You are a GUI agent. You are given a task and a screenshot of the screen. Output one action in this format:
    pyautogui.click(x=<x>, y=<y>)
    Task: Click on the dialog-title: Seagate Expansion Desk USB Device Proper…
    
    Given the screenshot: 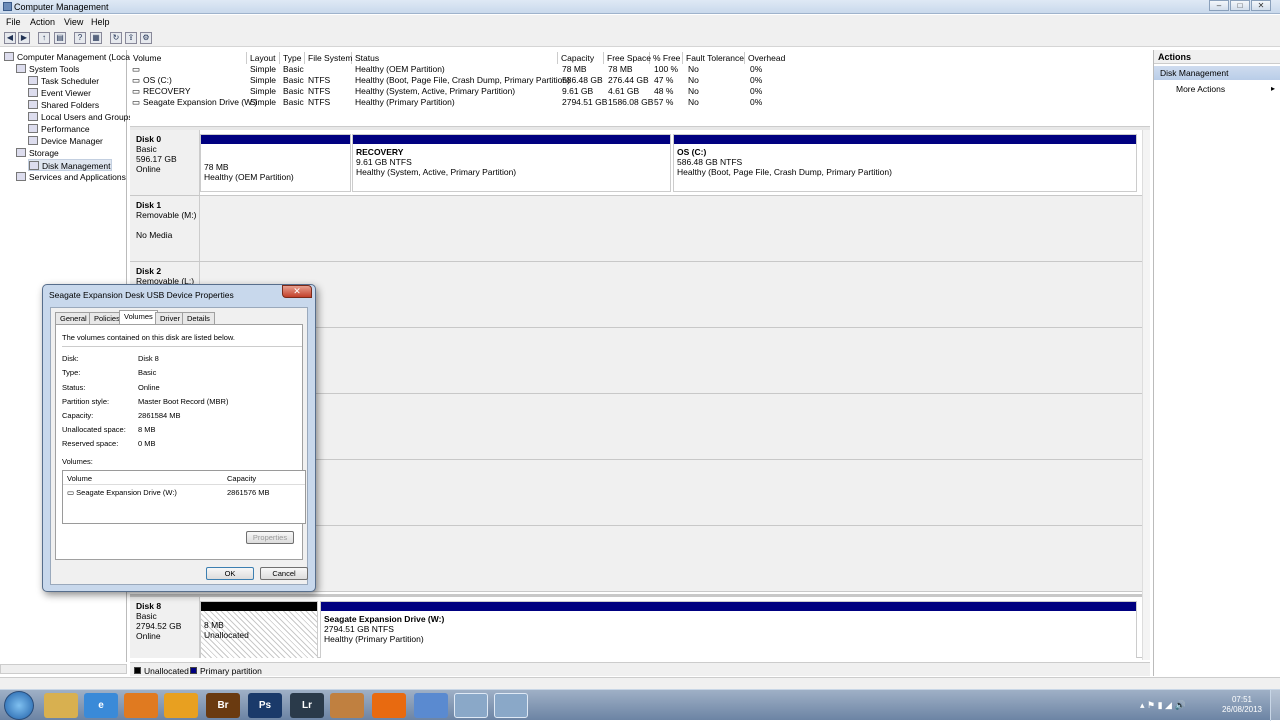 What is the action you would take?
    pyautogui.click(x=141, y=295)
    